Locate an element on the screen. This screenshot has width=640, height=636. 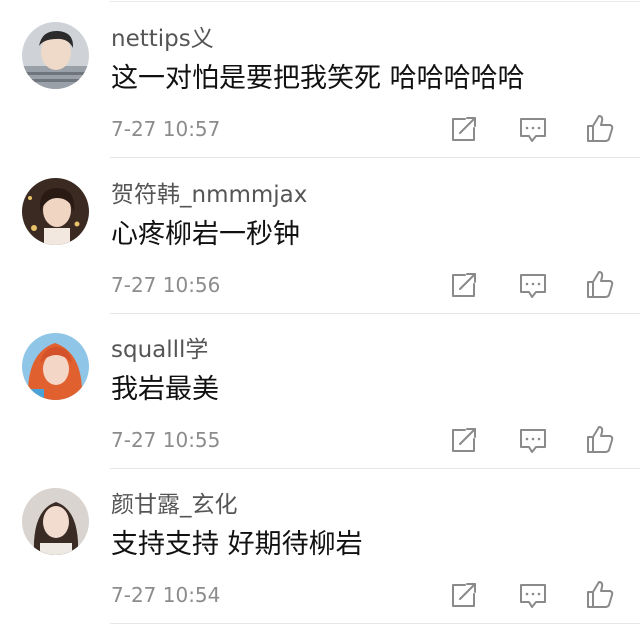
comment-text: 支持支持 好期待柳岩 is located at coordinates (237, 544).